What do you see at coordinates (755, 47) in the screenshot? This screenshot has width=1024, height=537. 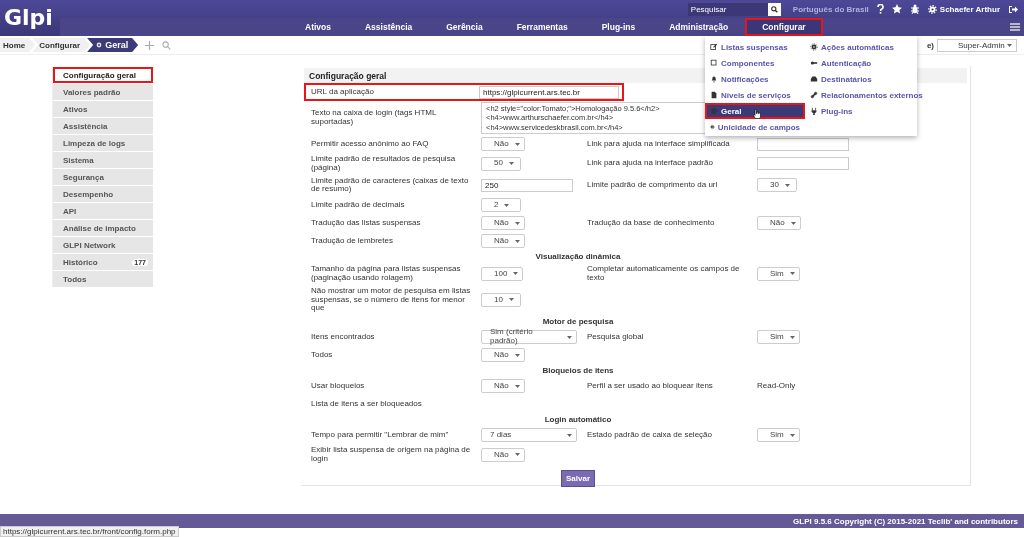 I see `menu-item: Listas suspensas` at bounding box center [755, 47].